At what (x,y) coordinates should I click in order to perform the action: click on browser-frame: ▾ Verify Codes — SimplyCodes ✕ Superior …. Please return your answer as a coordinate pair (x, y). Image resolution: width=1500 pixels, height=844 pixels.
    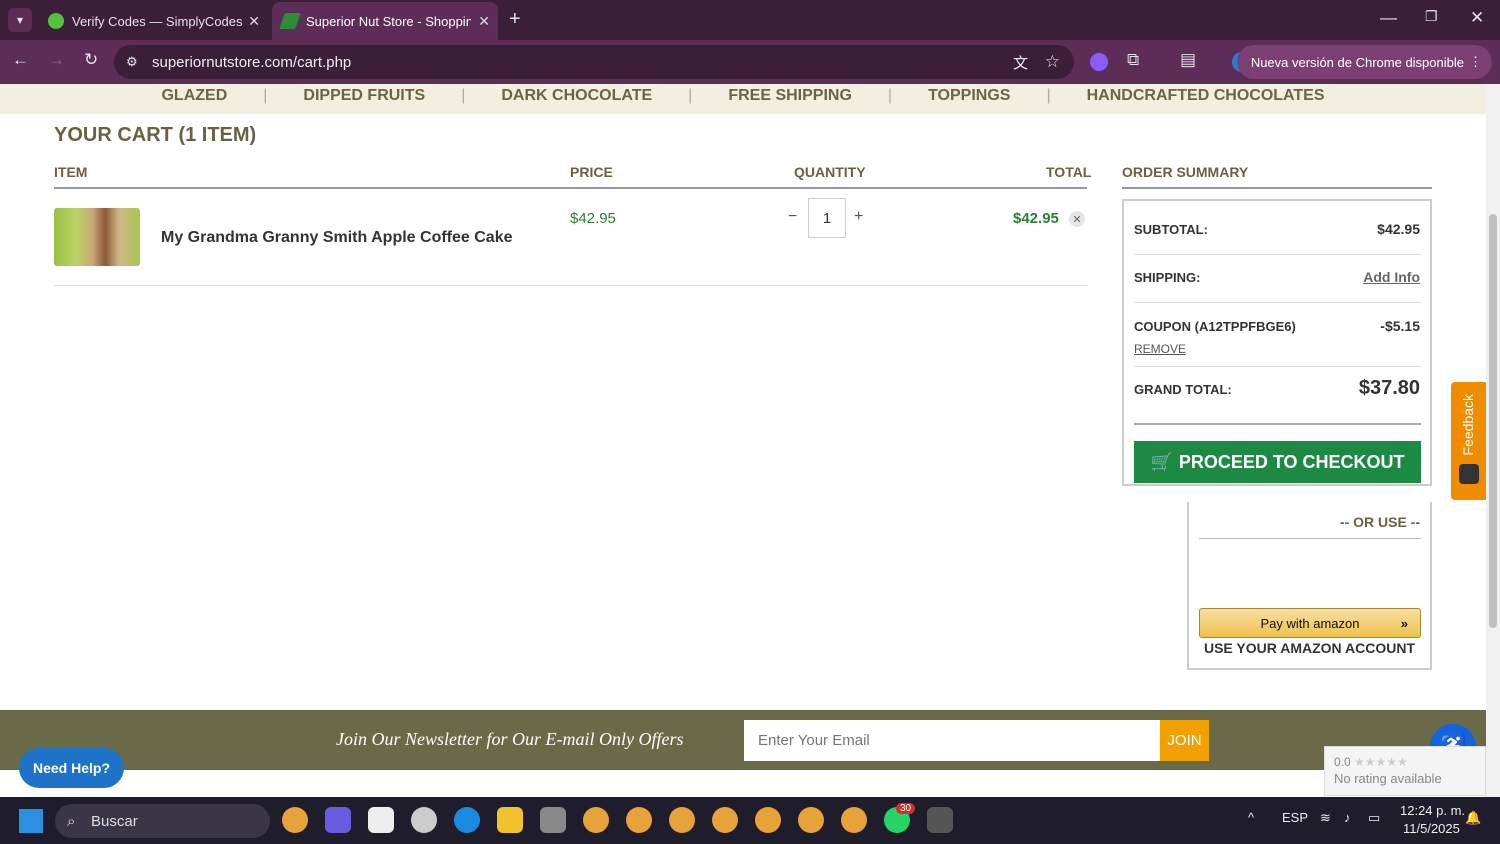
    Looking at the image, I should click on (750, 42).